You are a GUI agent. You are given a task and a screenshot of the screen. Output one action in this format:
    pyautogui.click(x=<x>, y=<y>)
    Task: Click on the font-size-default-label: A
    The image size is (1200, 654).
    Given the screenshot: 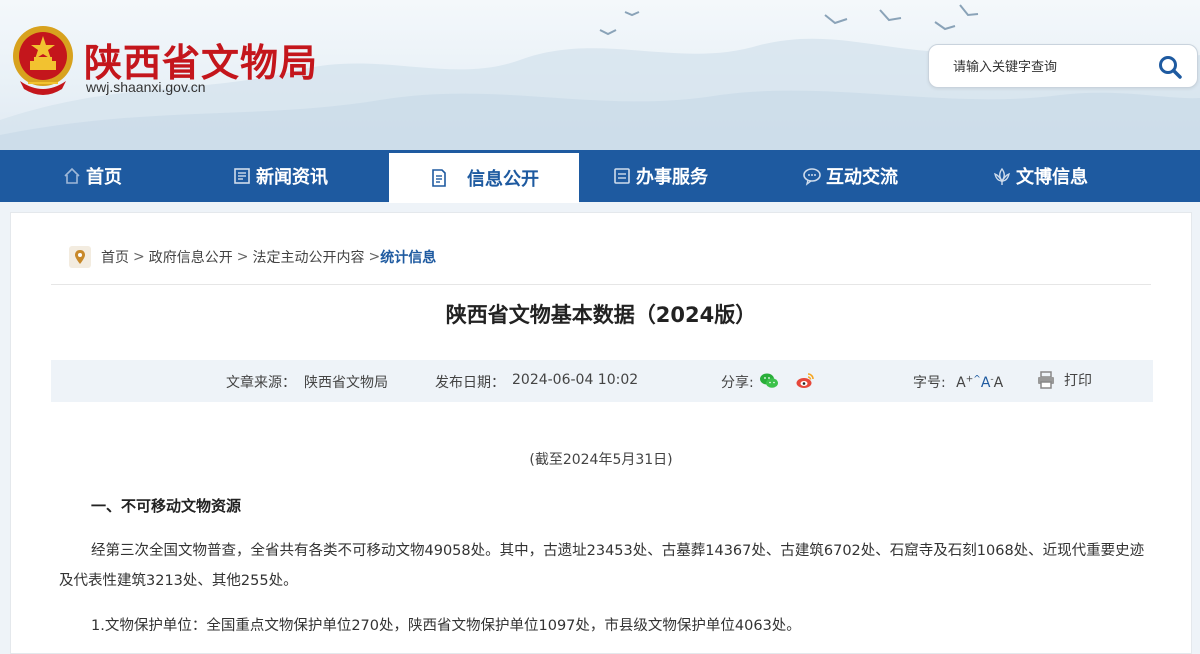 What is the action you would take?
    pyautogui.click(x=985, y=383)
    